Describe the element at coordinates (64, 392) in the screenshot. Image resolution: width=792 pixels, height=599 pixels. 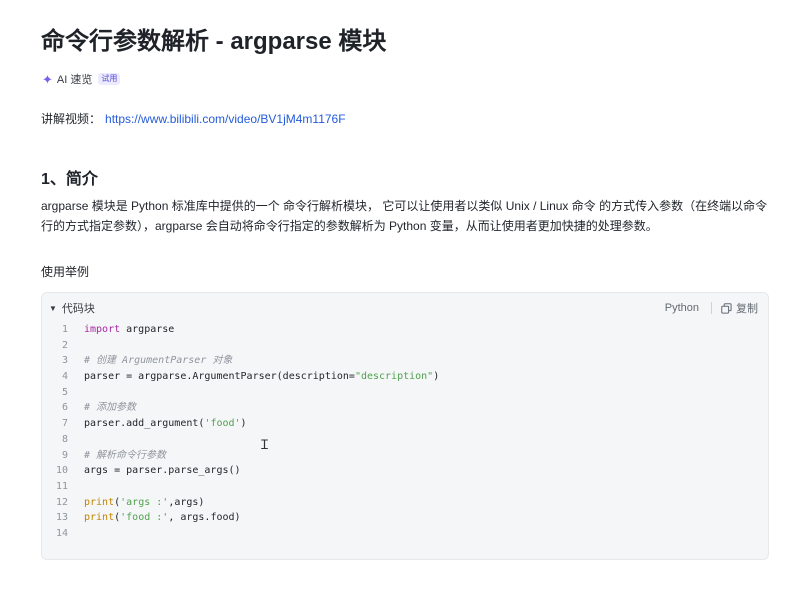
I see `line-number: 5` at that location.